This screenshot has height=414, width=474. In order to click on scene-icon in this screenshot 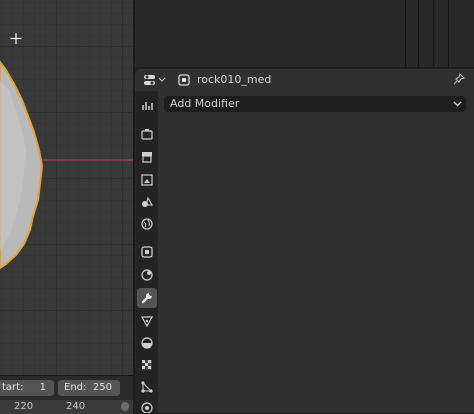, I will do `click(147, 201)`.